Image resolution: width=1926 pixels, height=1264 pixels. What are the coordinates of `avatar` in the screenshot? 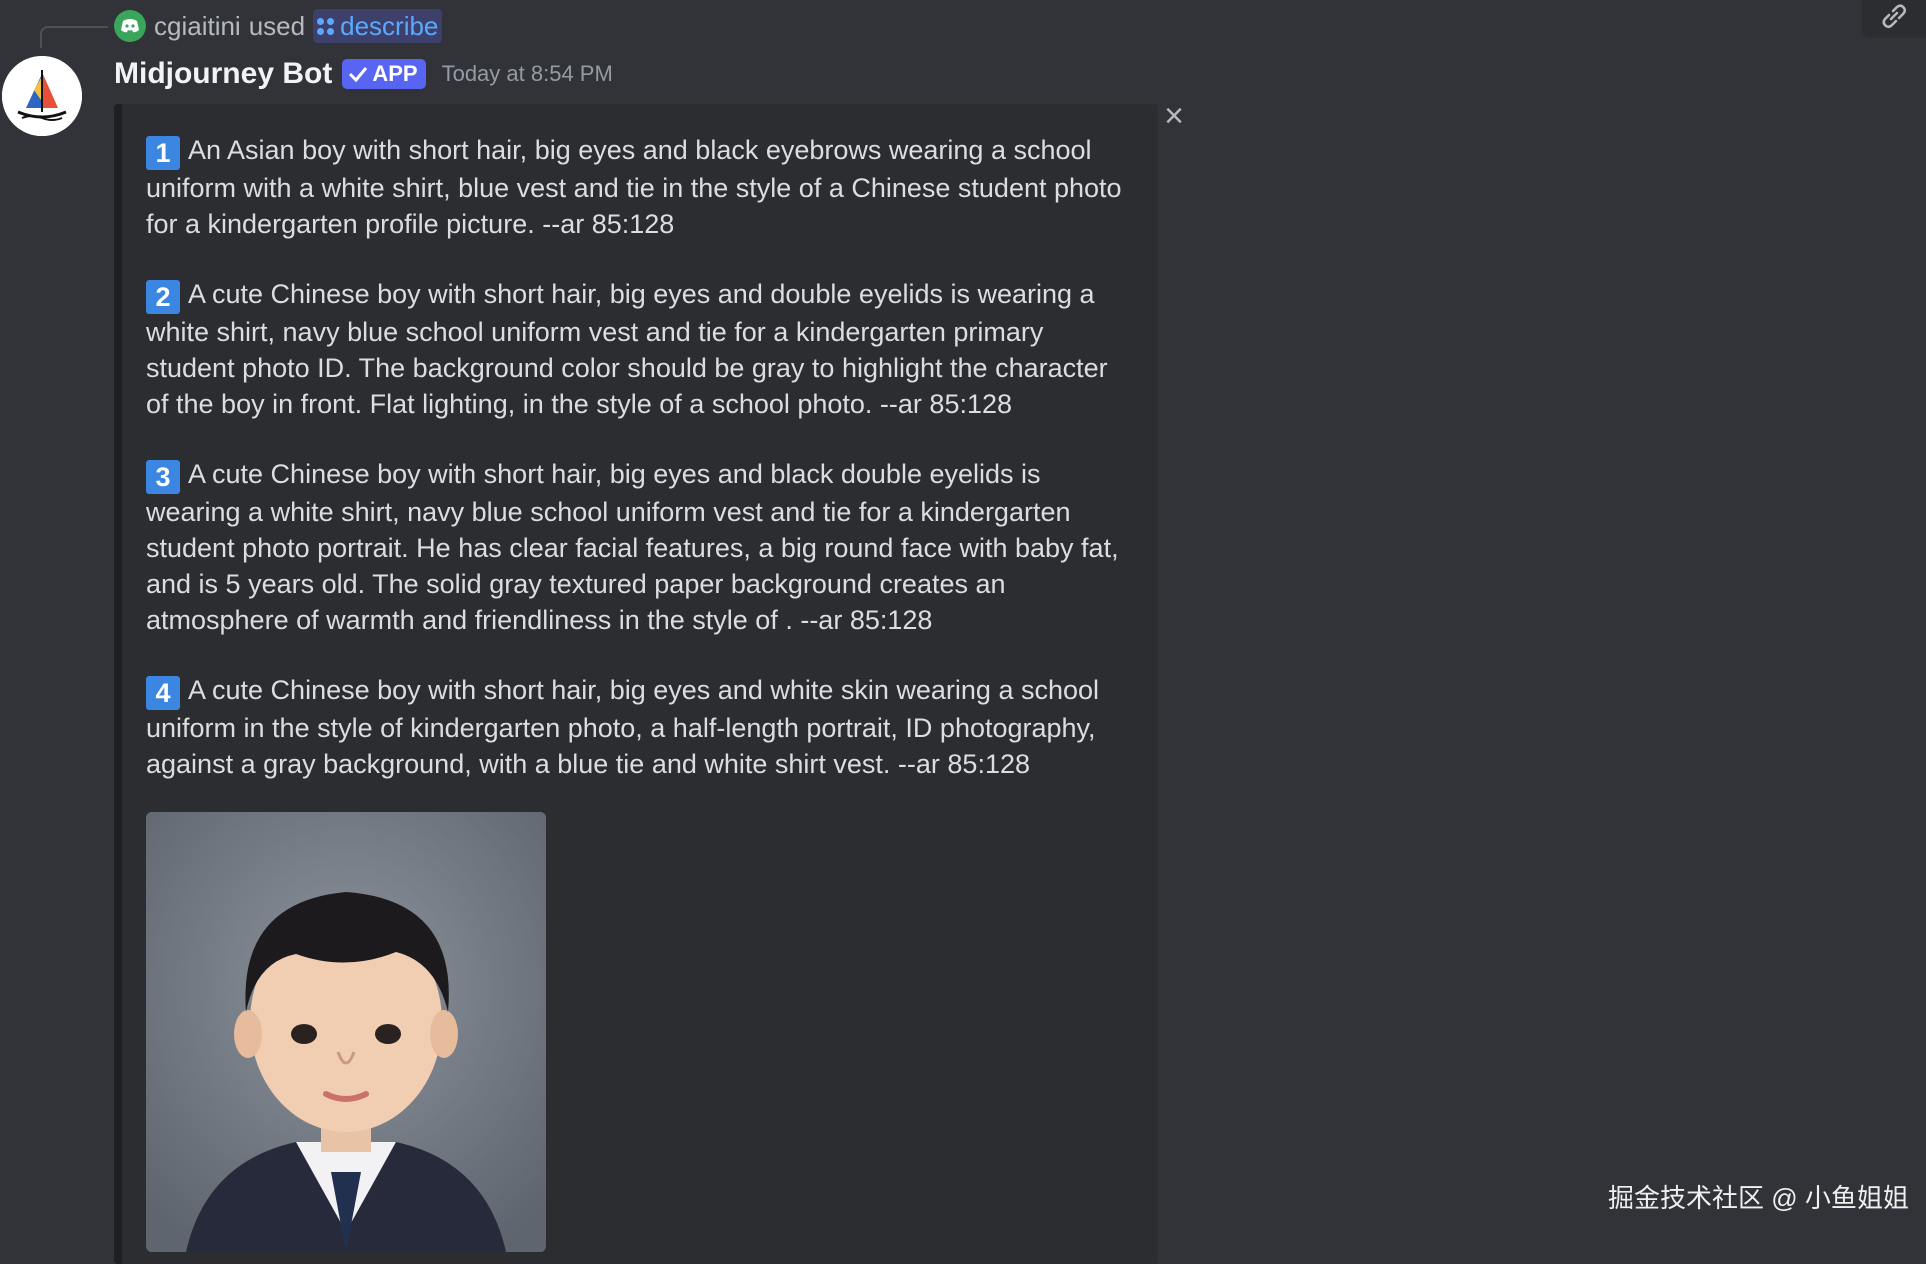 It's located at (42, 96).